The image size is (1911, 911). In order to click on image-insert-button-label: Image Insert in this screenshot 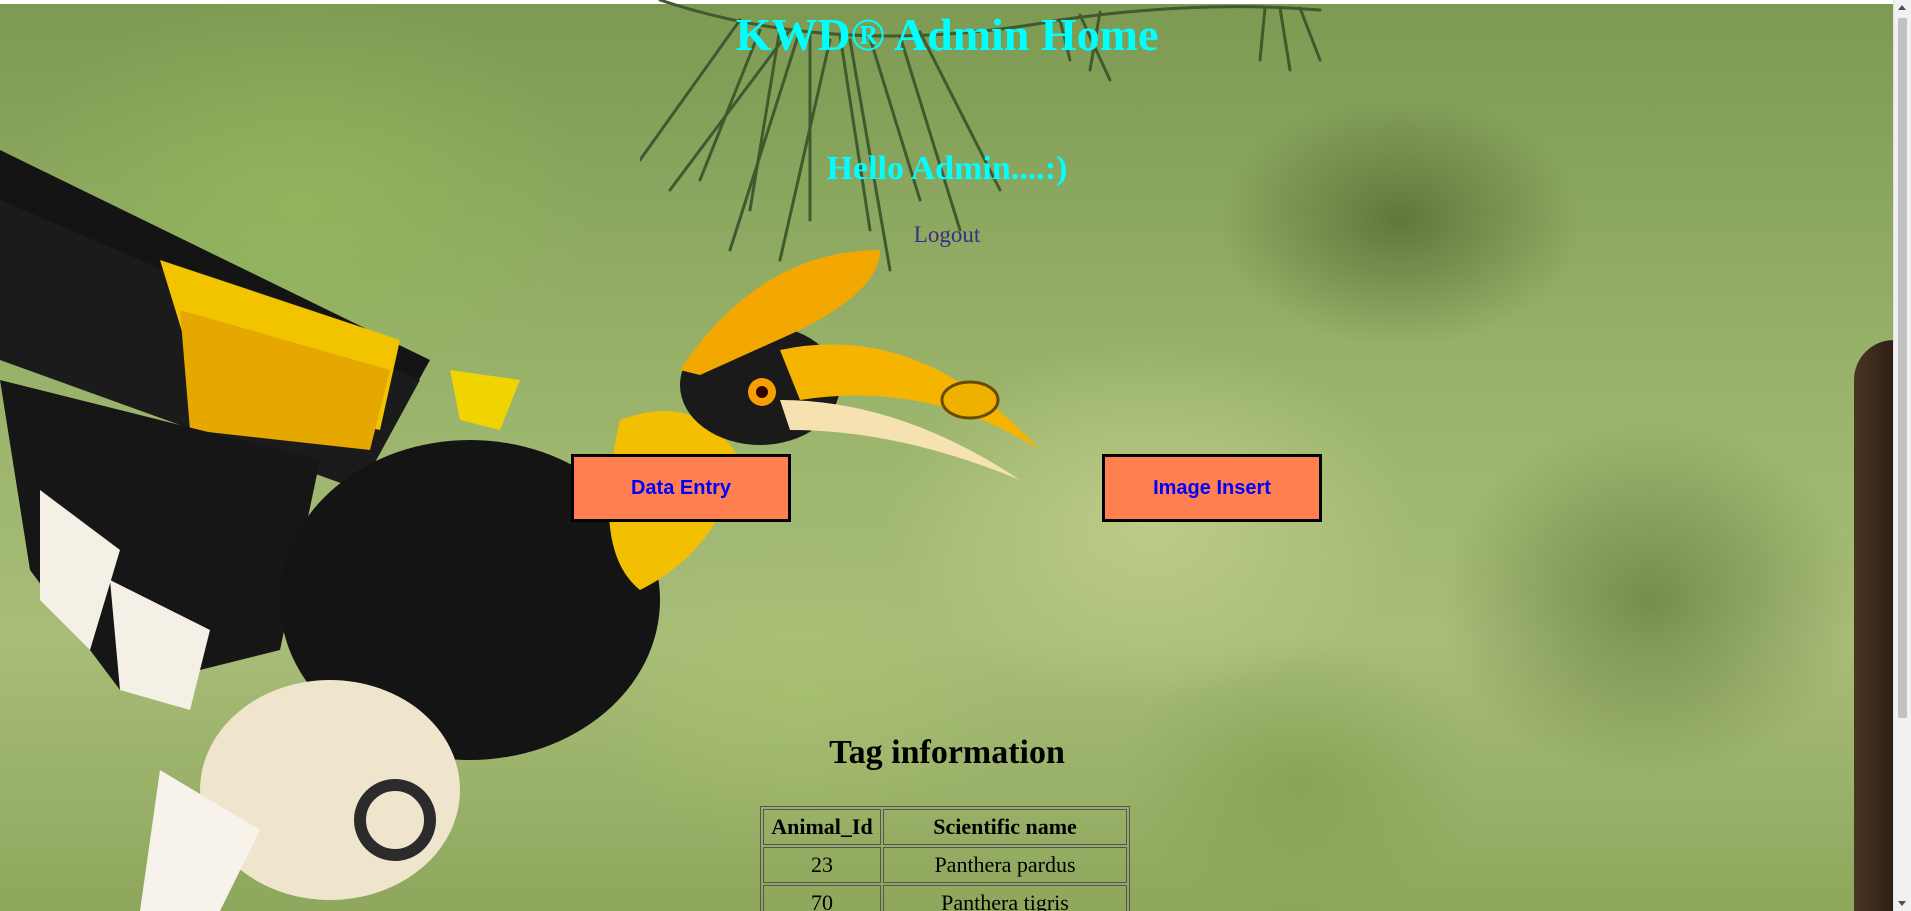, I will do `click(1212, 487)`.